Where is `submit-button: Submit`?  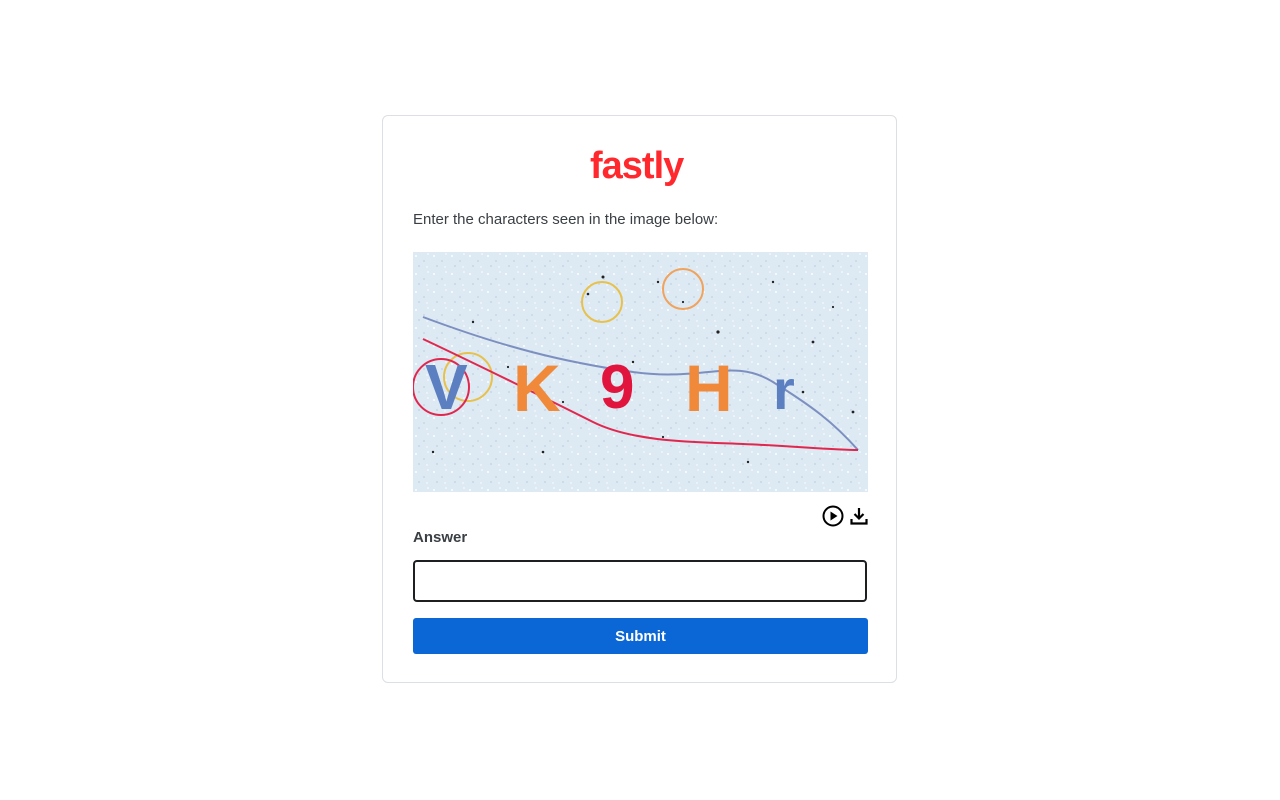 submit-button: Submit is located at coordinates (640, 636).